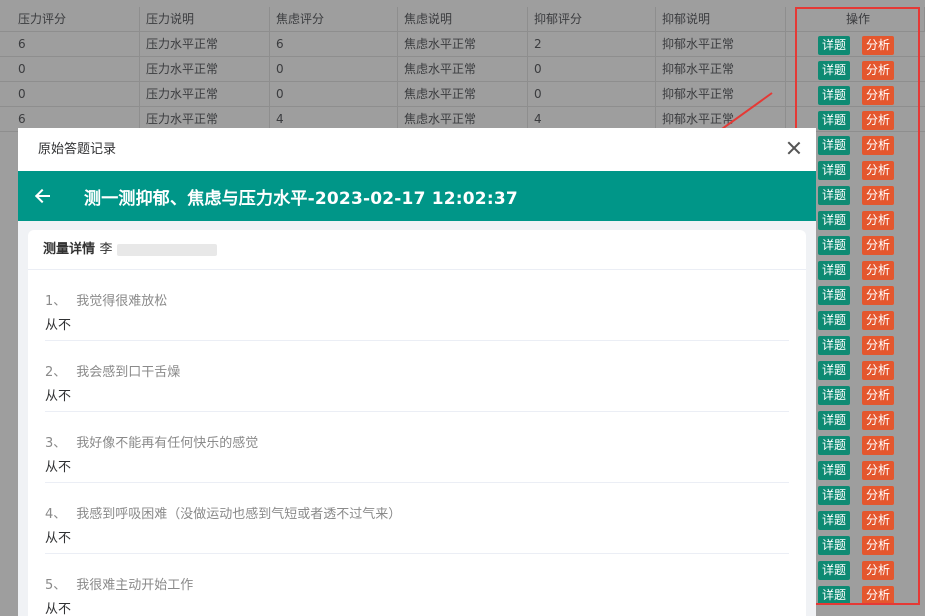  I want to click on close-icon, so click(794, 148).